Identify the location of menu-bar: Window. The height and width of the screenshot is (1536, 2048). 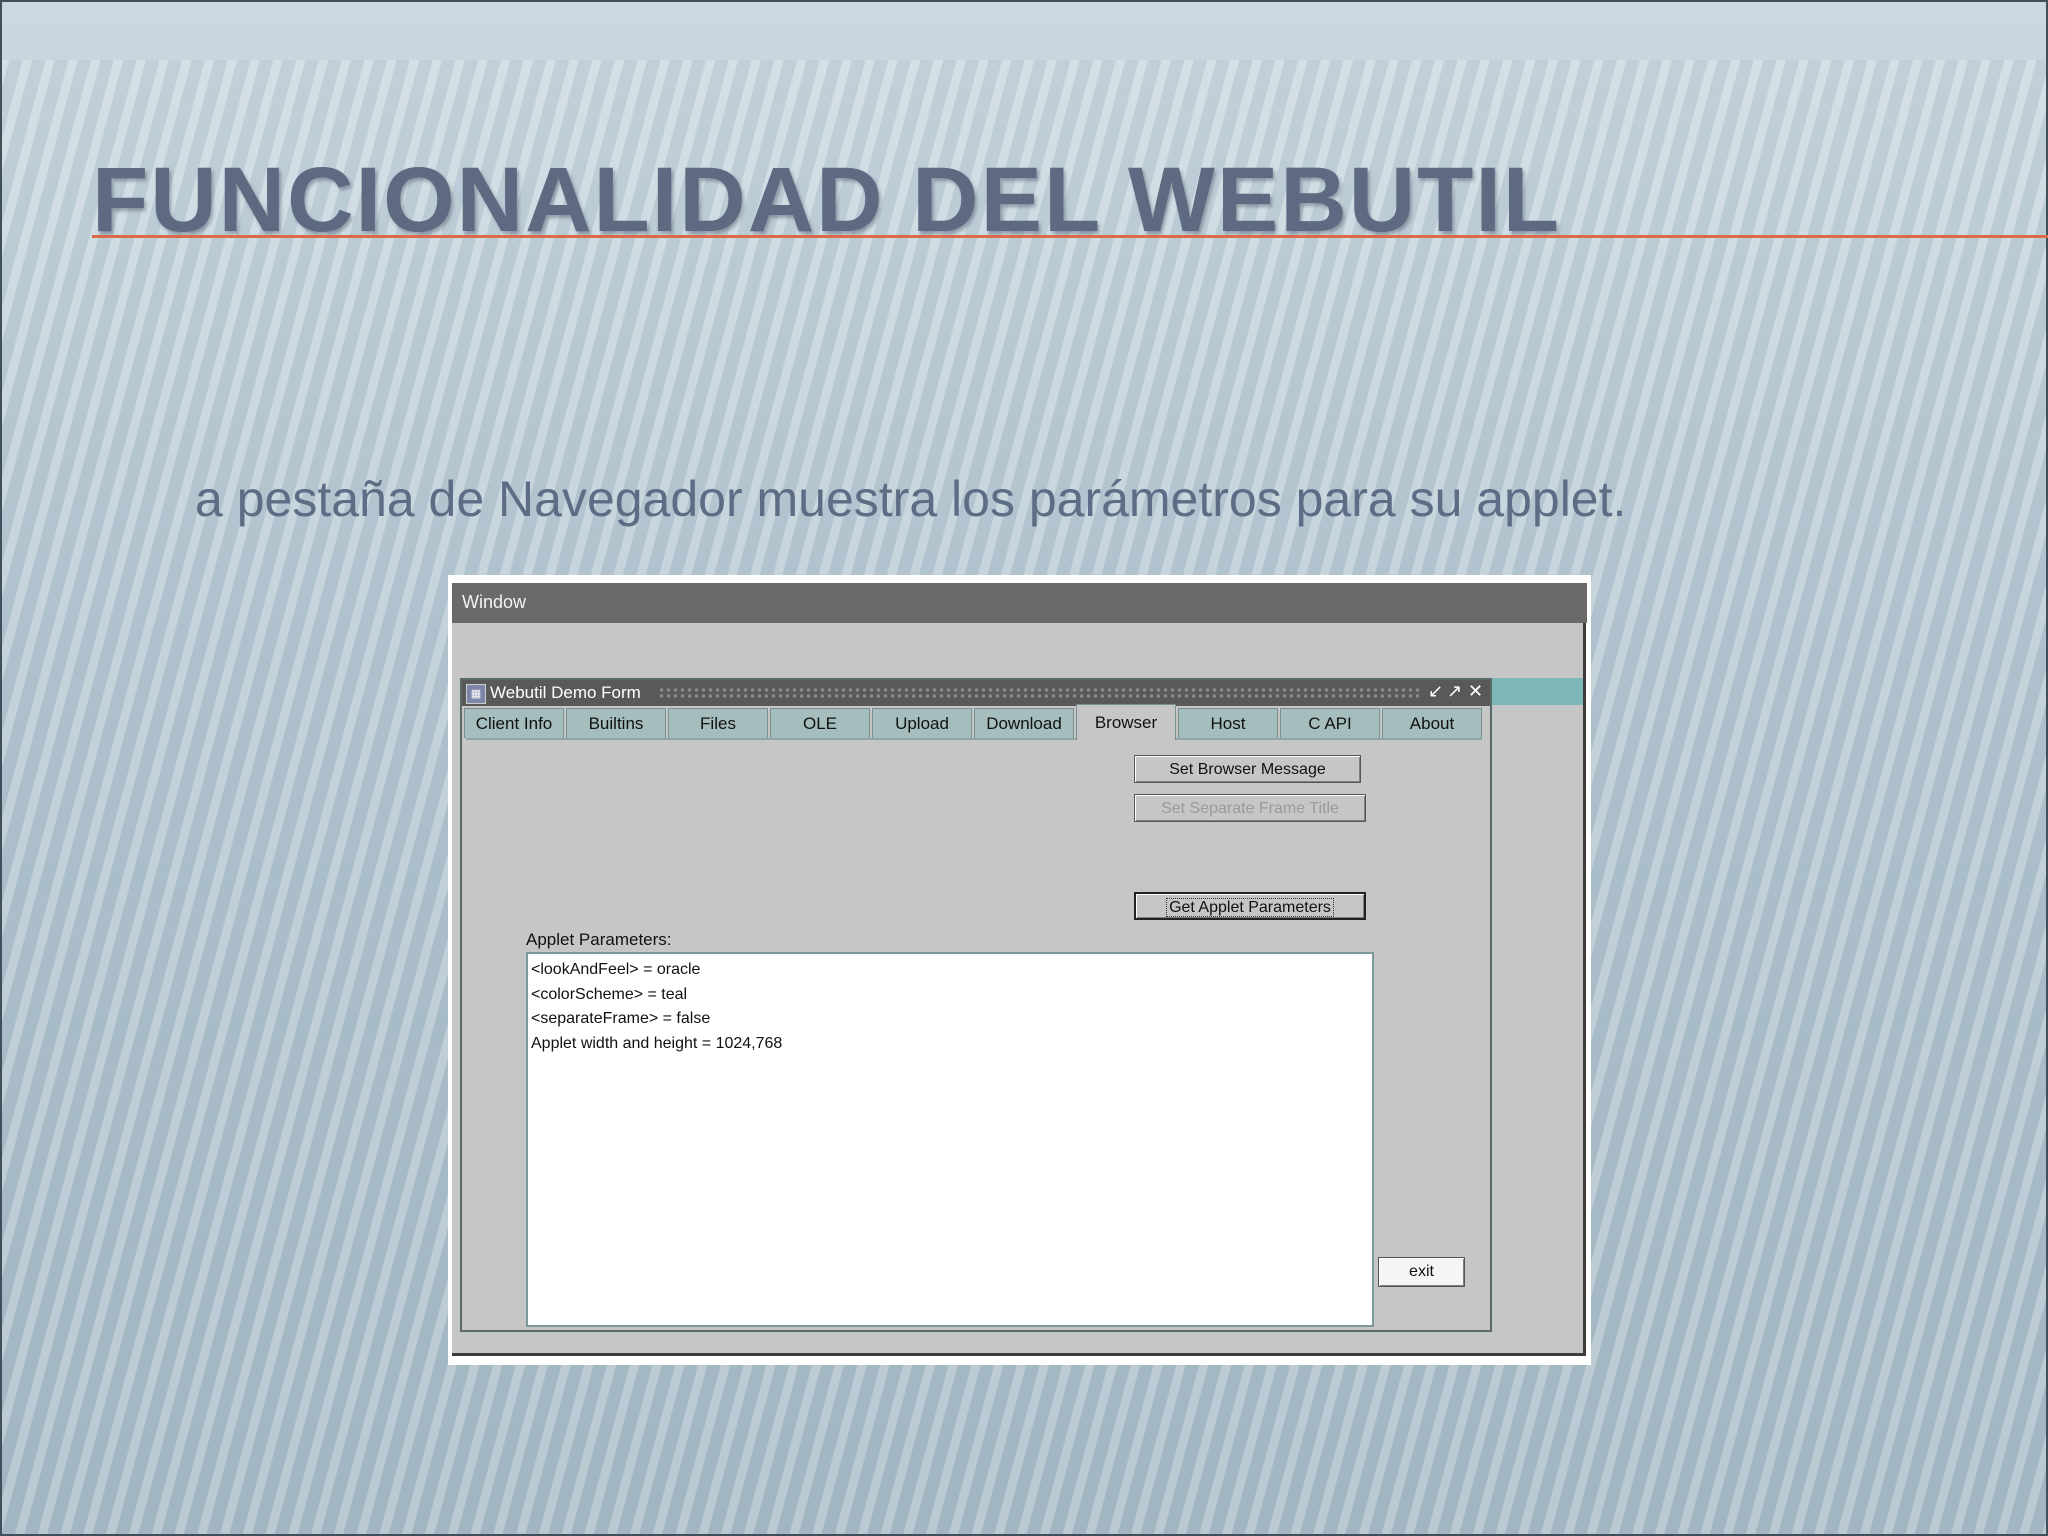
(1019, 603).